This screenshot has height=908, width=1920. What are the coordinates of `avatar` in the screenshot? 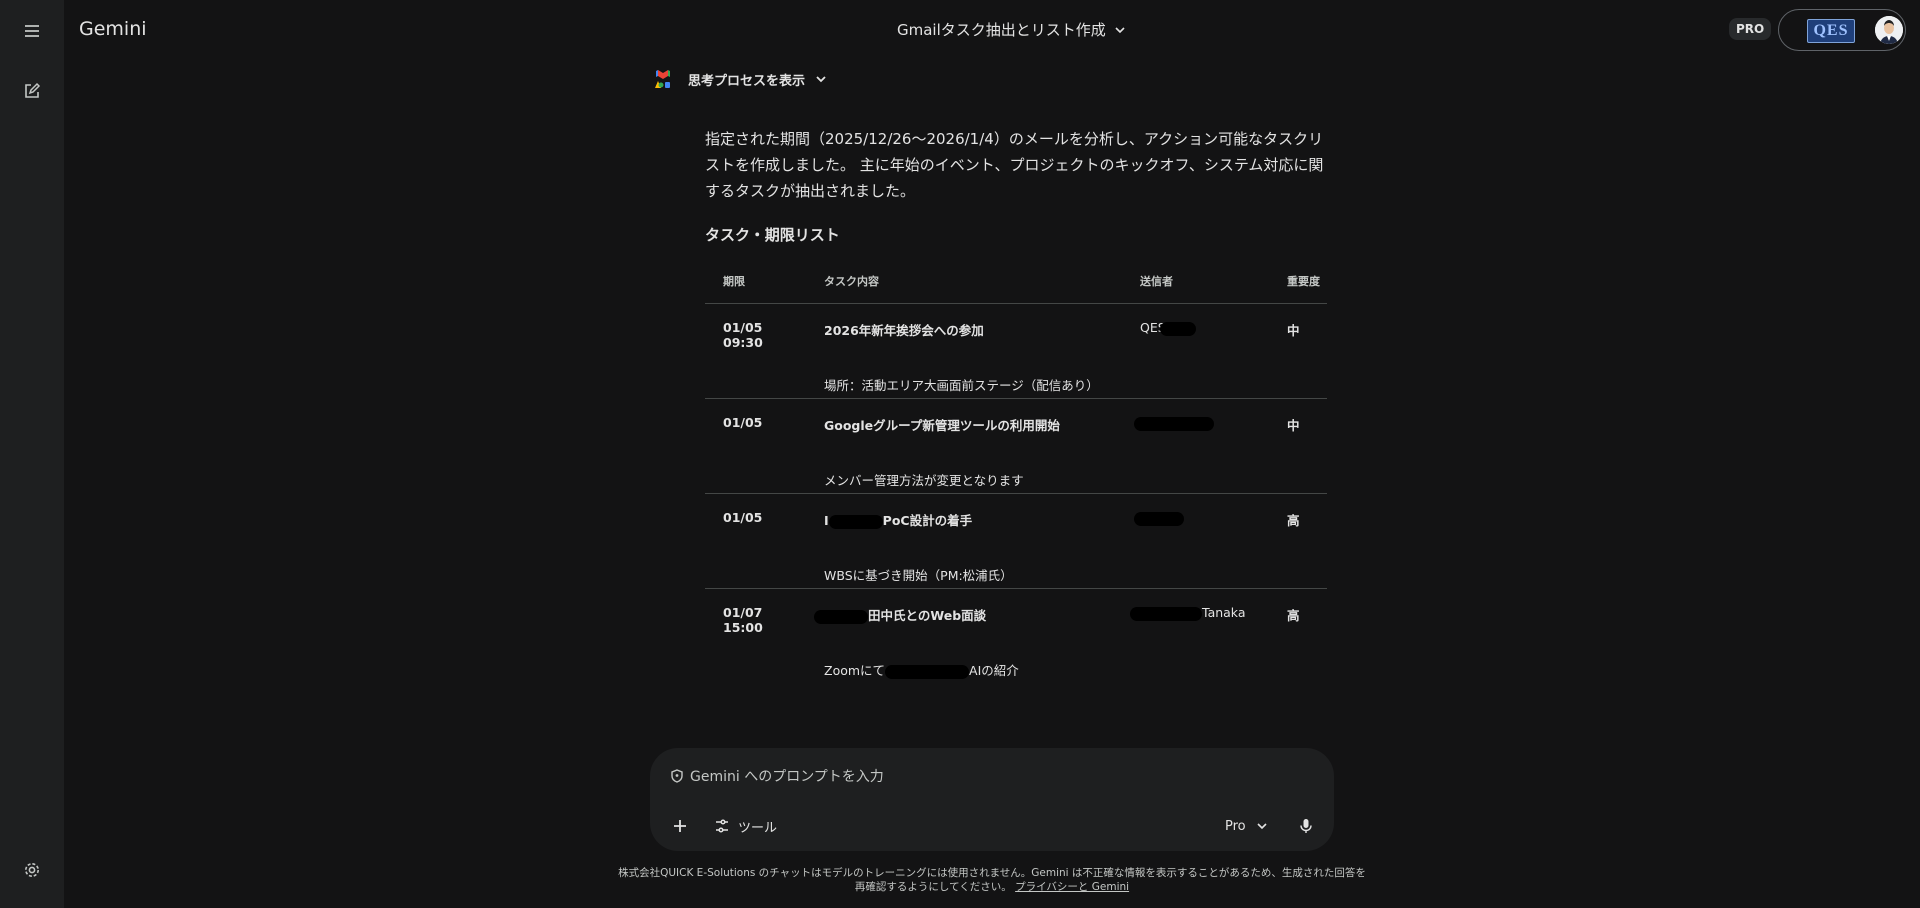 It's located at (1889, 30).